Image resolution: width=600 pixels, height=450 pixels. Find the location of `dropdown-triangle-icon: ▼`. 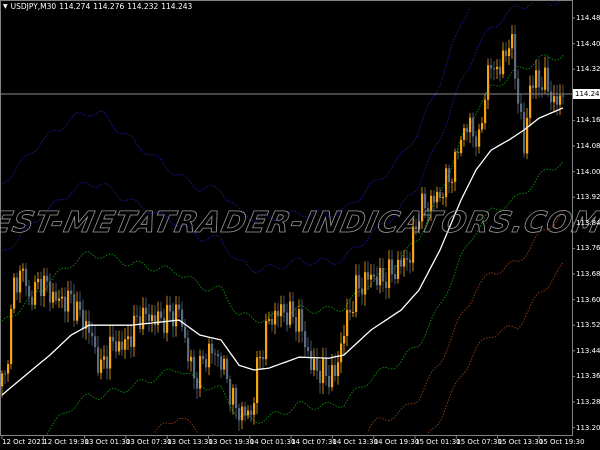

dropdown-triangle-icon: ▼ is located at coordinates (5, 6).